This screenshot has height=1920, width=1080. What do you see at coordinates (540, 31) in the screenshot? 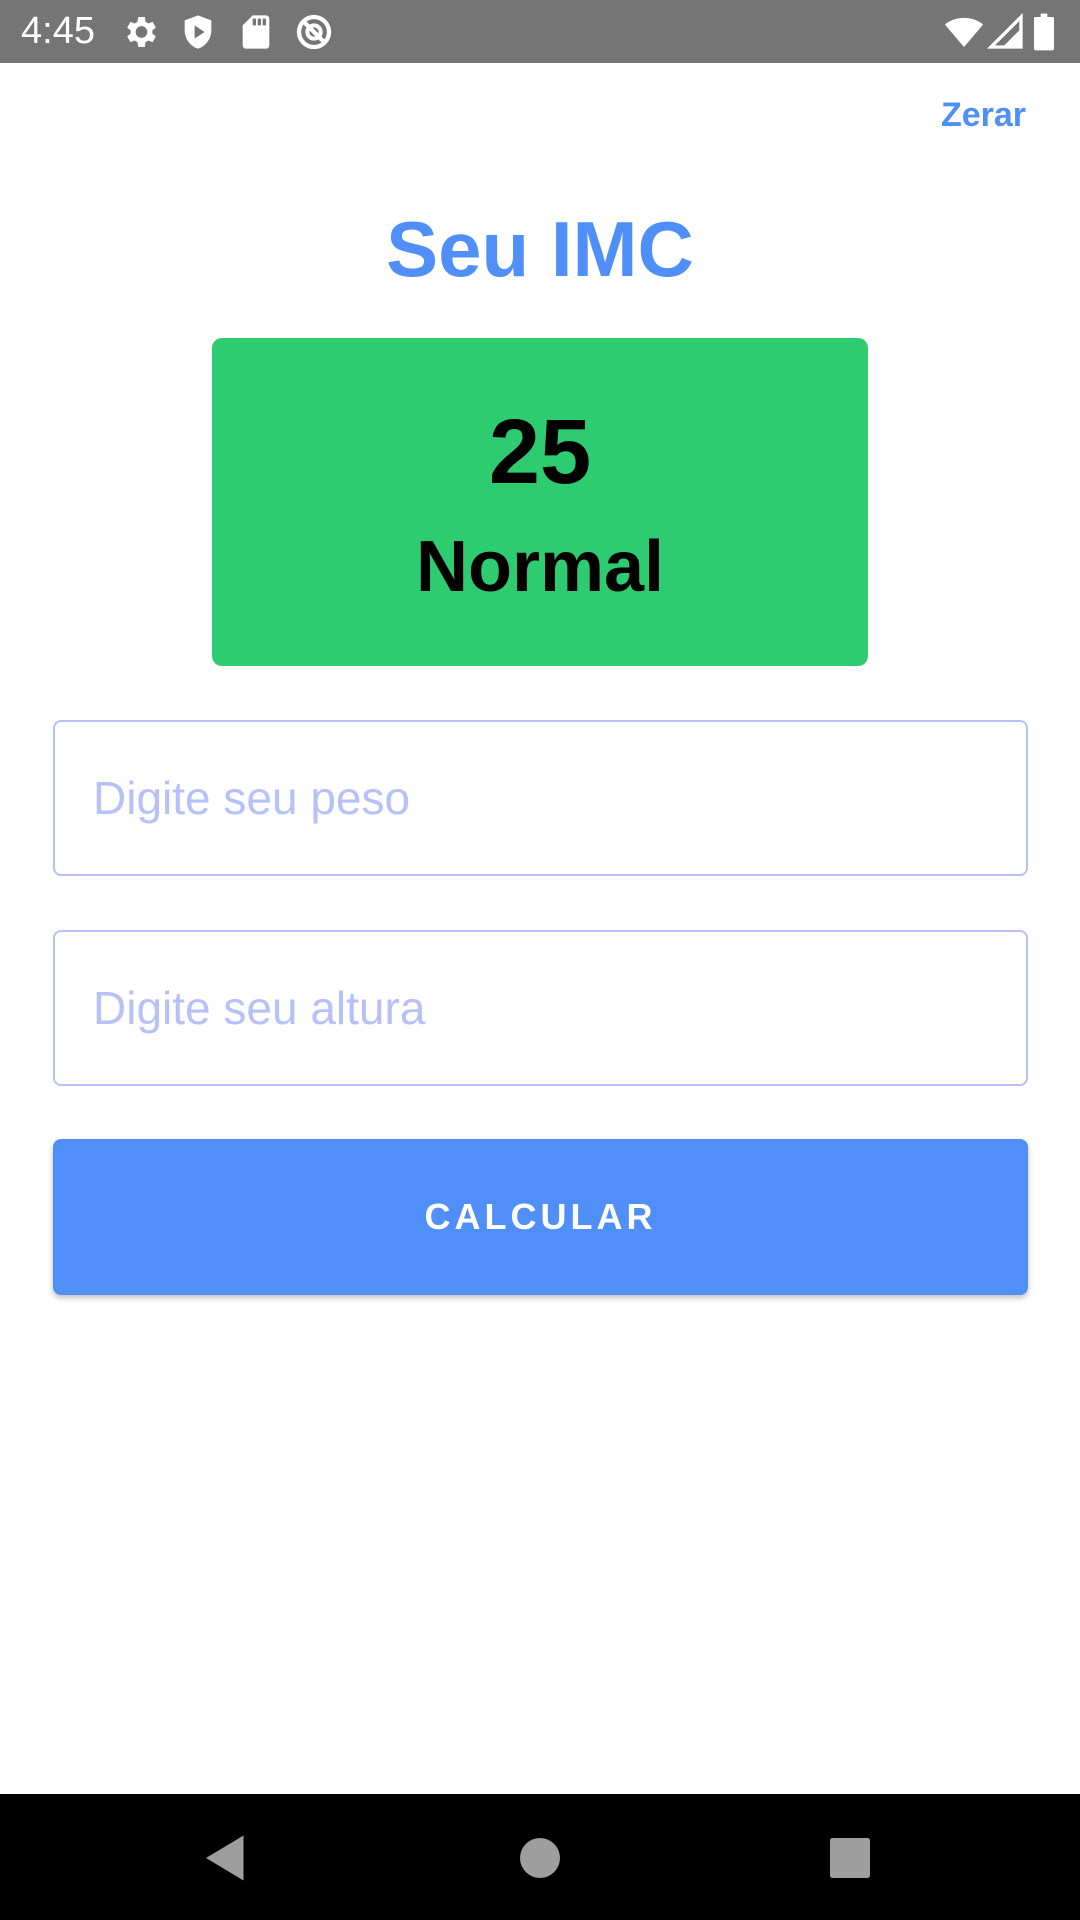
I see `status-bar: 4:45` at bounding box center [540, 31].